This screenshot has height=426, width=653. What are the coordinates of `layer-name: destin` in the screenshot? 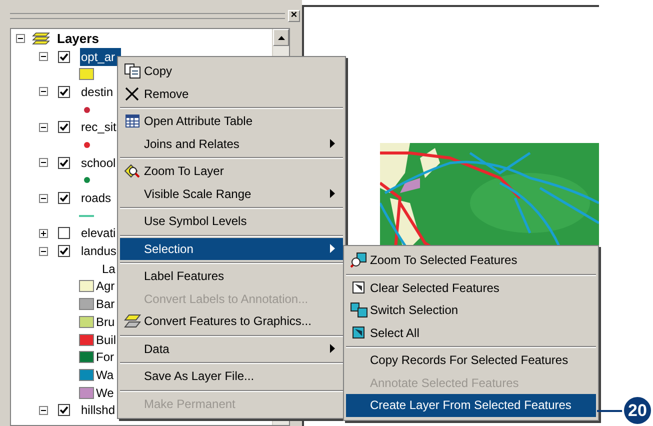 It's located at (97, 91).